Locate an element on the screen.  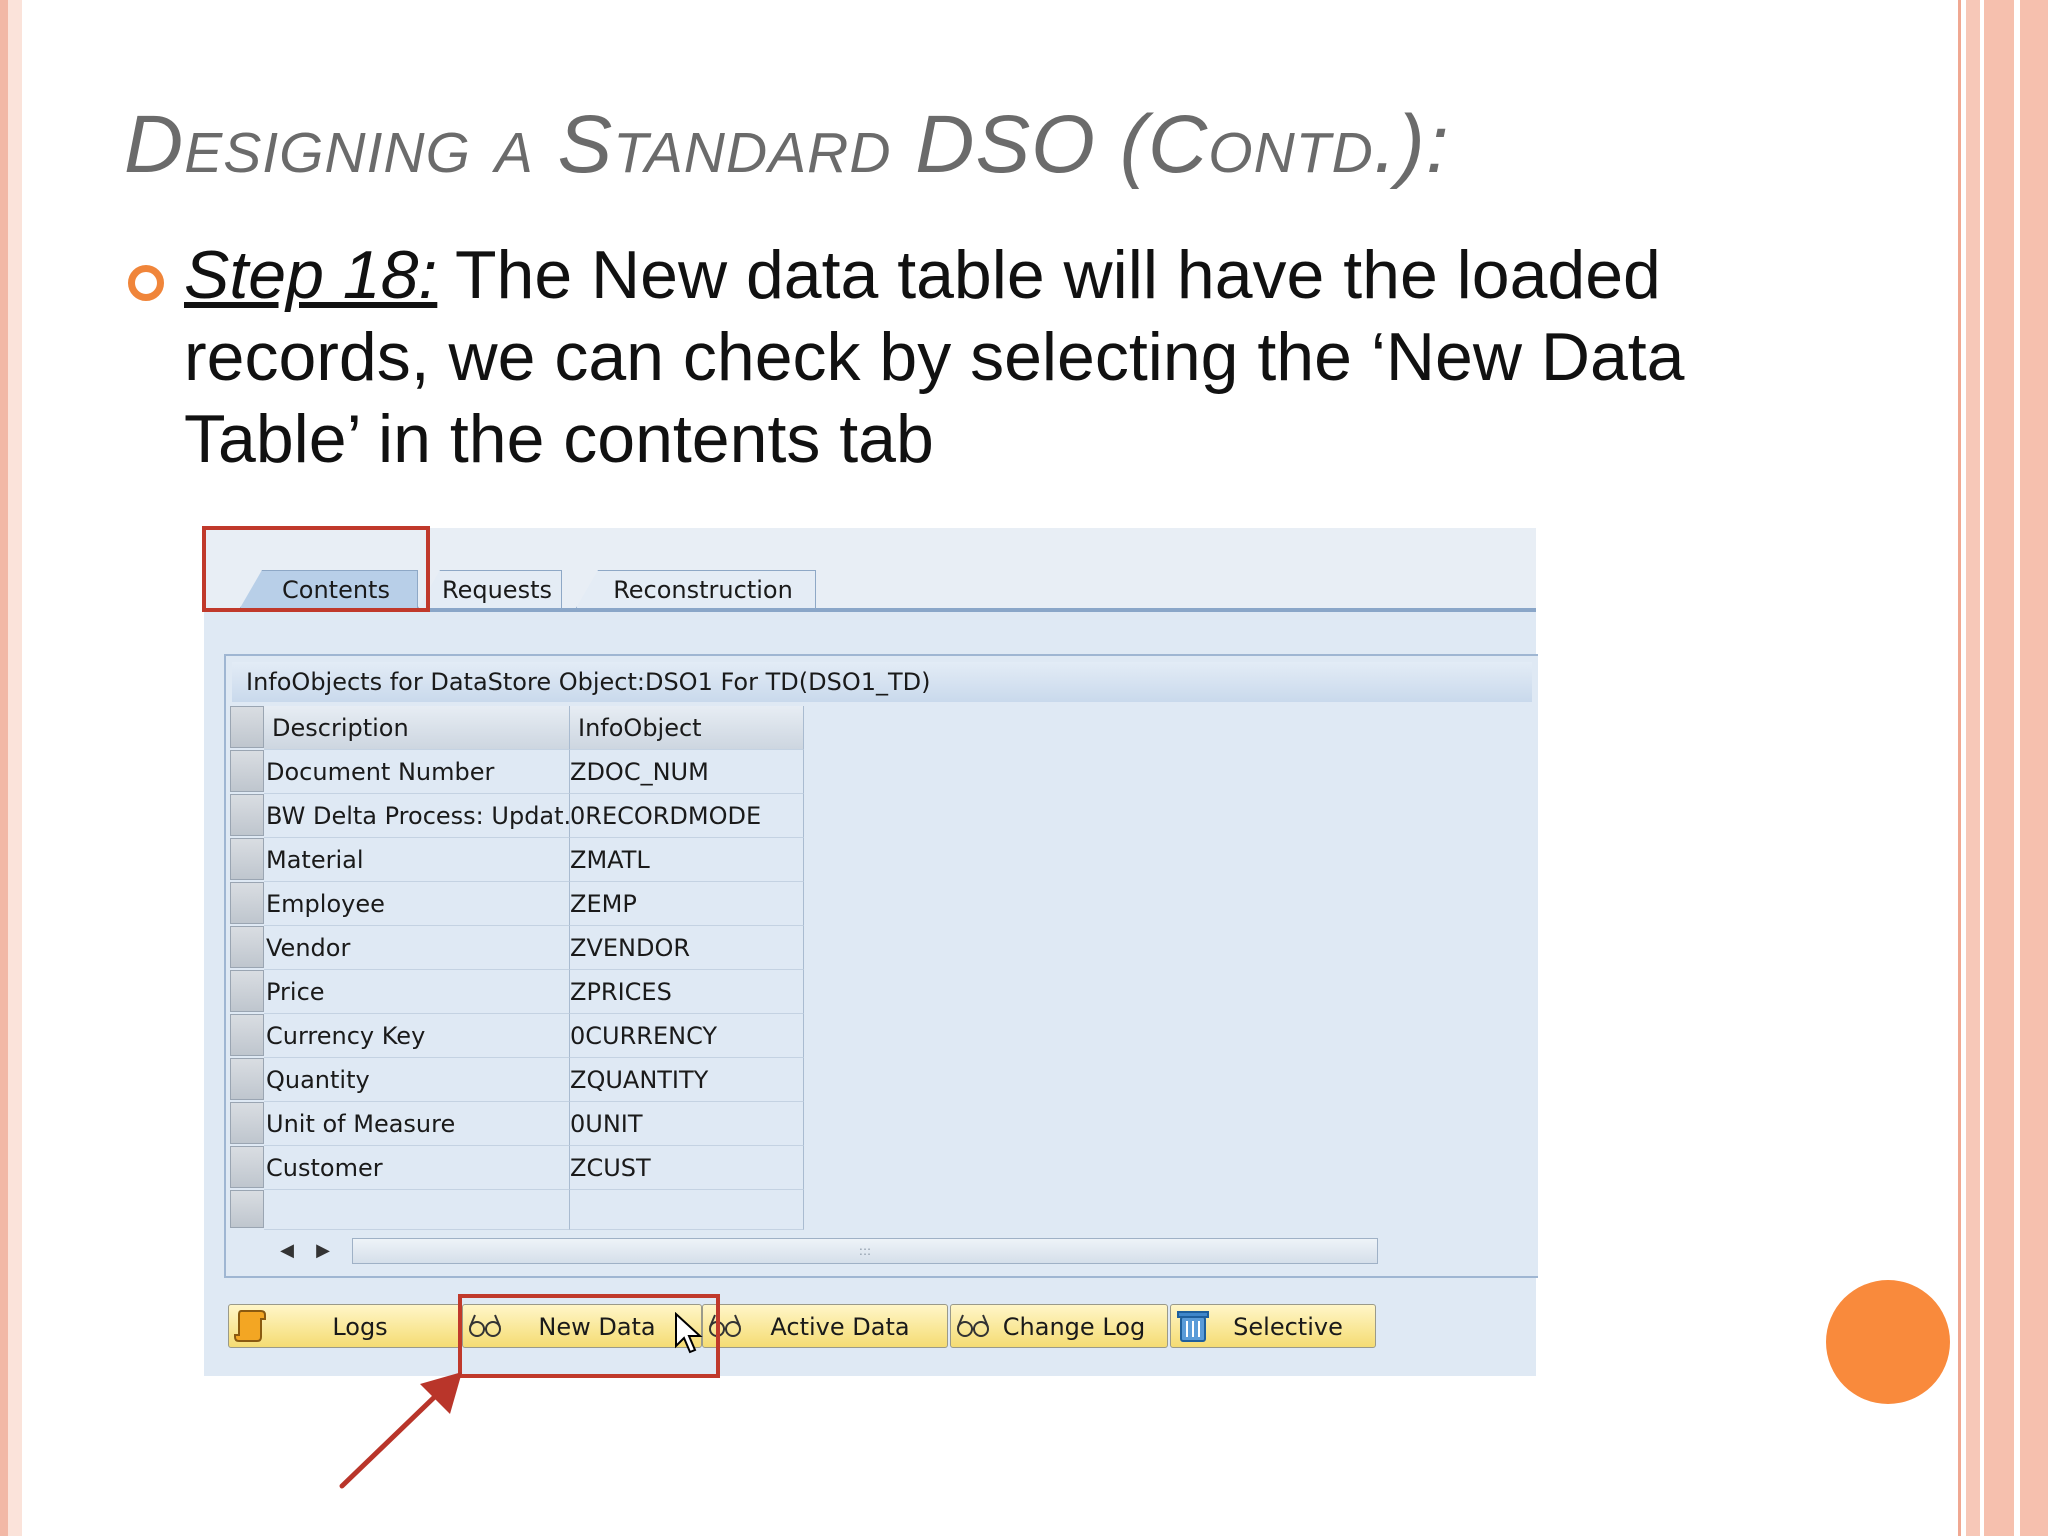
cell-infoobject: ZPRICES is located at coordinates (687, 992).